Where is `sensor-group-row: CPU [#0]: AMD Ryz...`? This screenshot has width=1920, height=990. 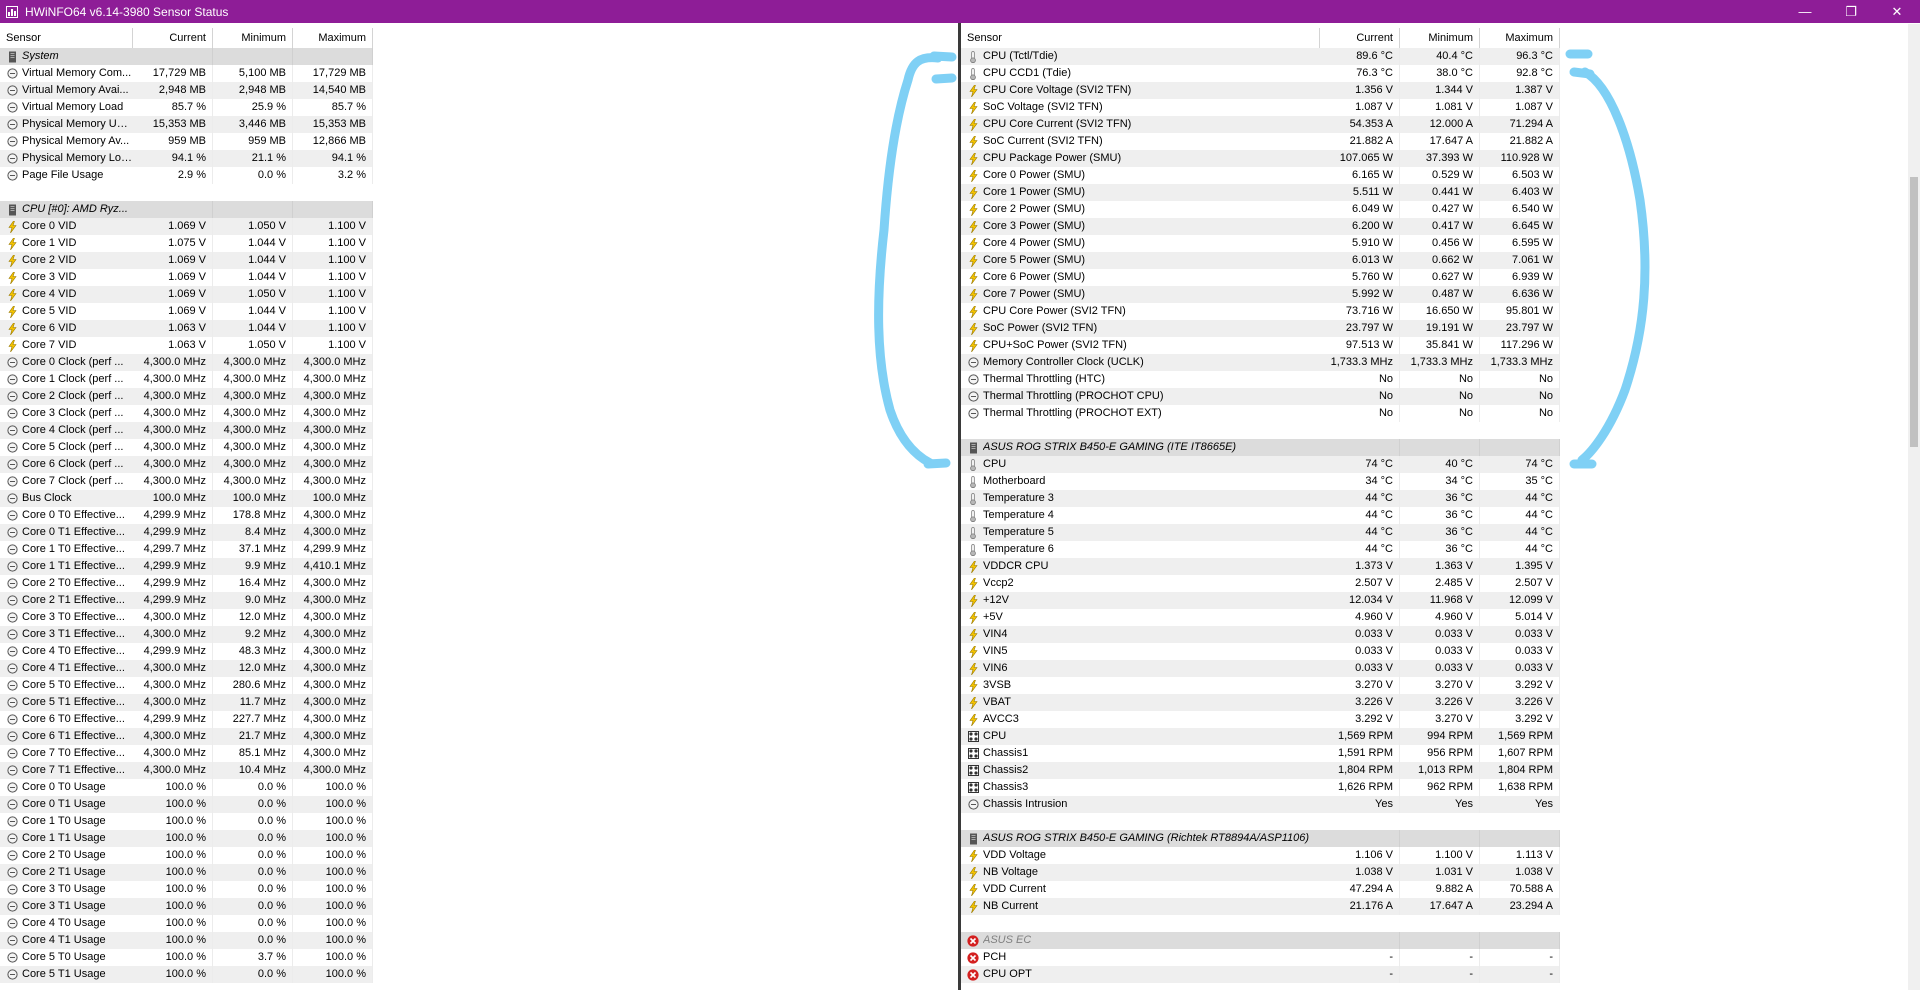 sensor-group-row: CPU [#0]: AMD Ryz... is located at coordinates (186, 209).